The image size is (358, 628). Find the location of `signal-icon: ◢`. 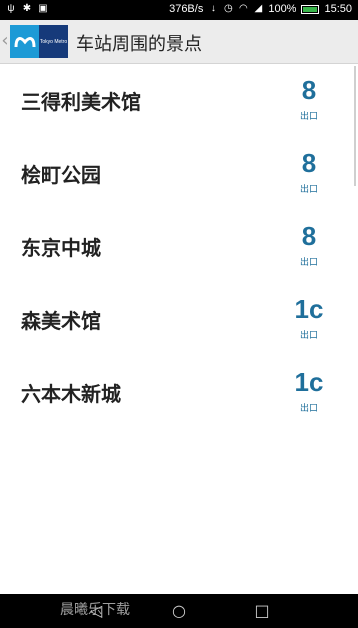

signal-icon: ◢ is located at coordinates (258, 8).